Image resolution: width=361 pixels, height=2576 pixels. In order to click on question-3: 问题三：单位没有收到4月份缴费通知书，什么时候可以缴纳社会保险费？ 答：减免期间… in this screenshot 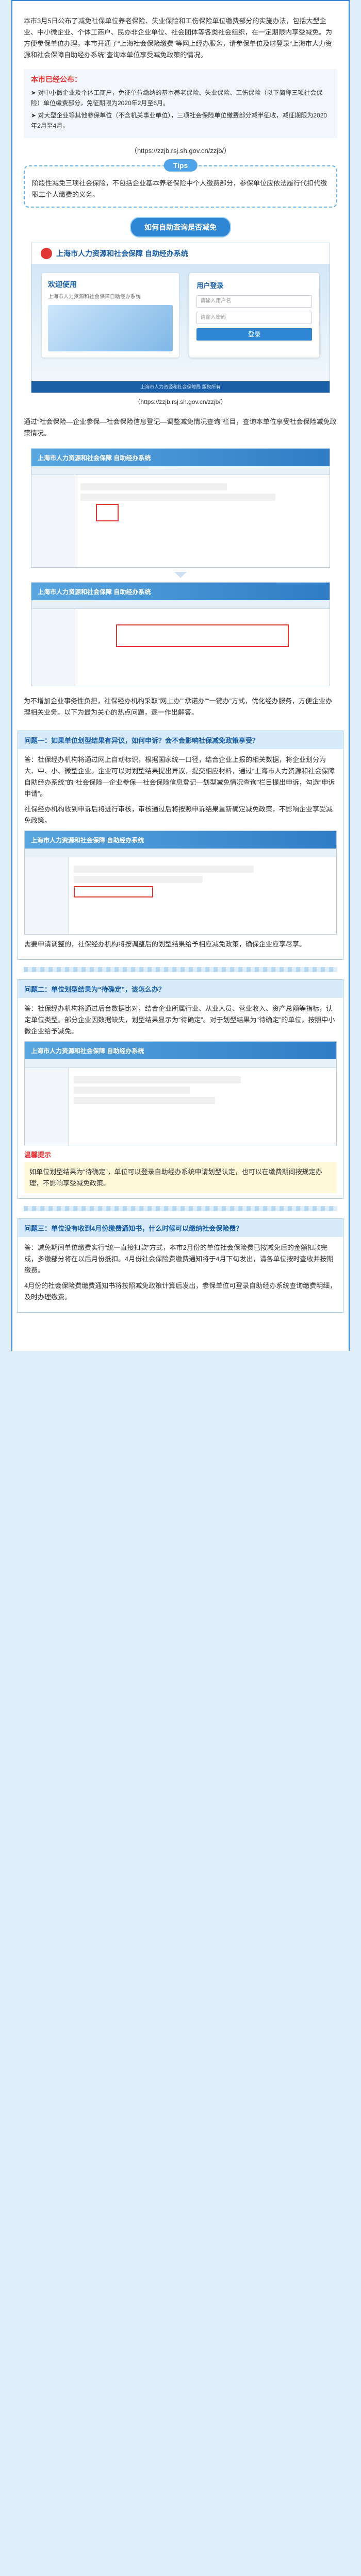, I will do `click(180, 1265)`.